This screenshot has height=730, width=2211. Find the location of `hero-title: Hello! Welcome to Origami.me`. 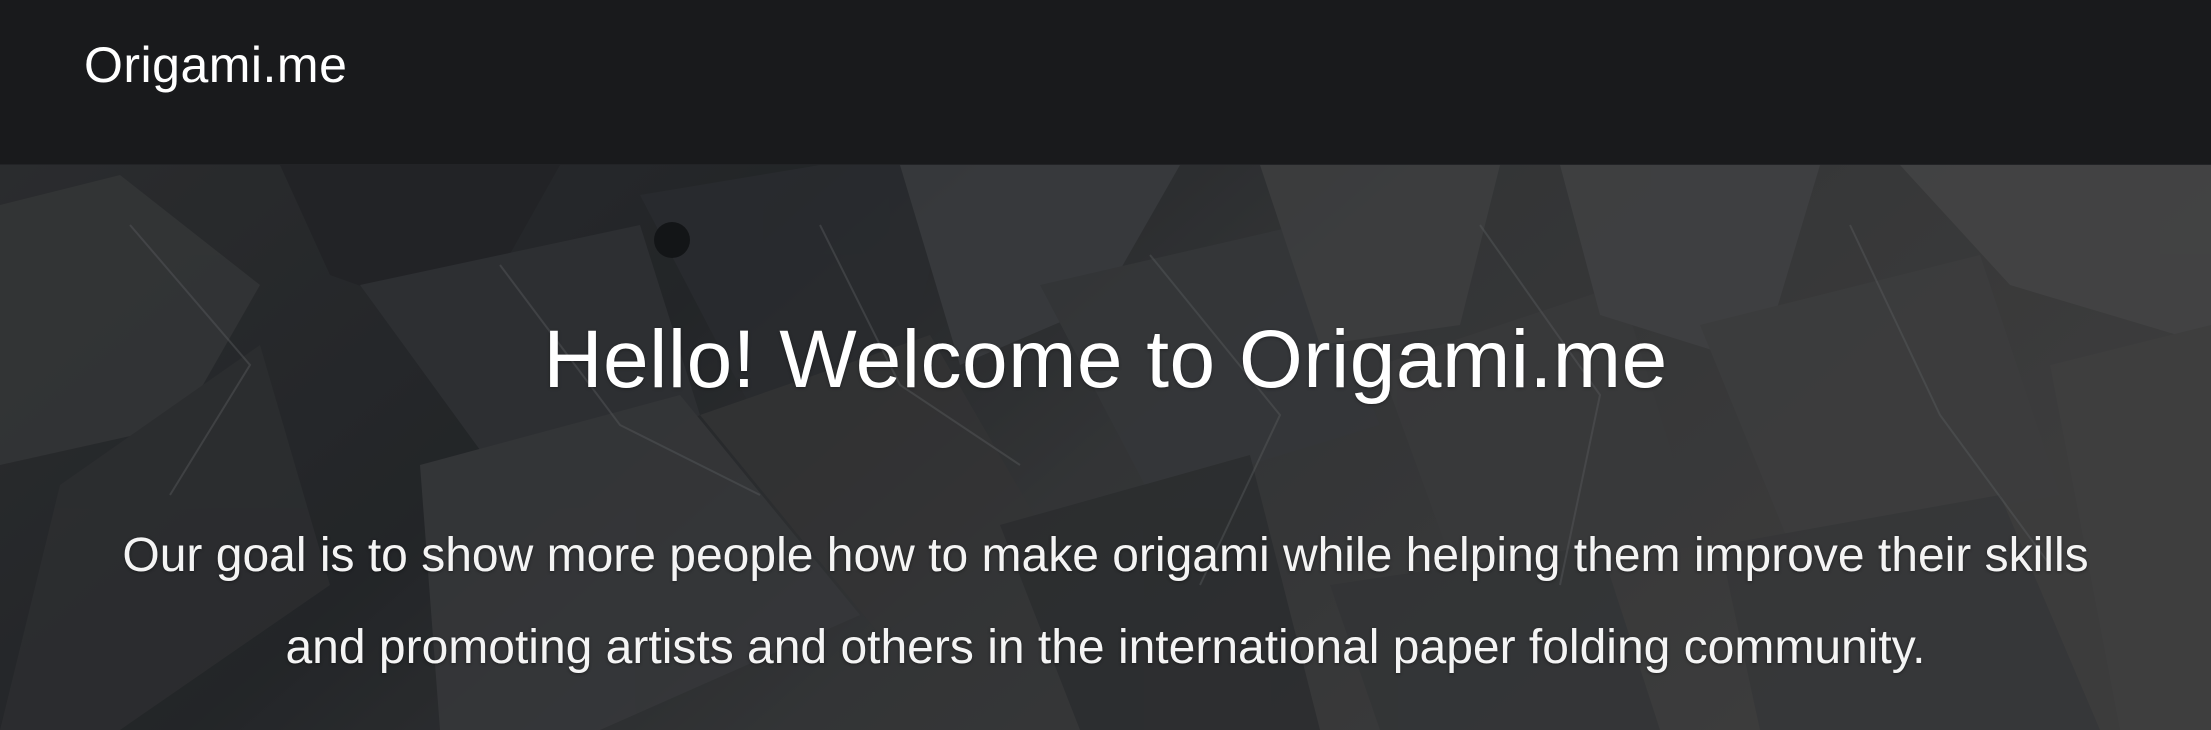

hero-title: Hello! Welcome to Origami.me is located at coordinates (1105, 359).